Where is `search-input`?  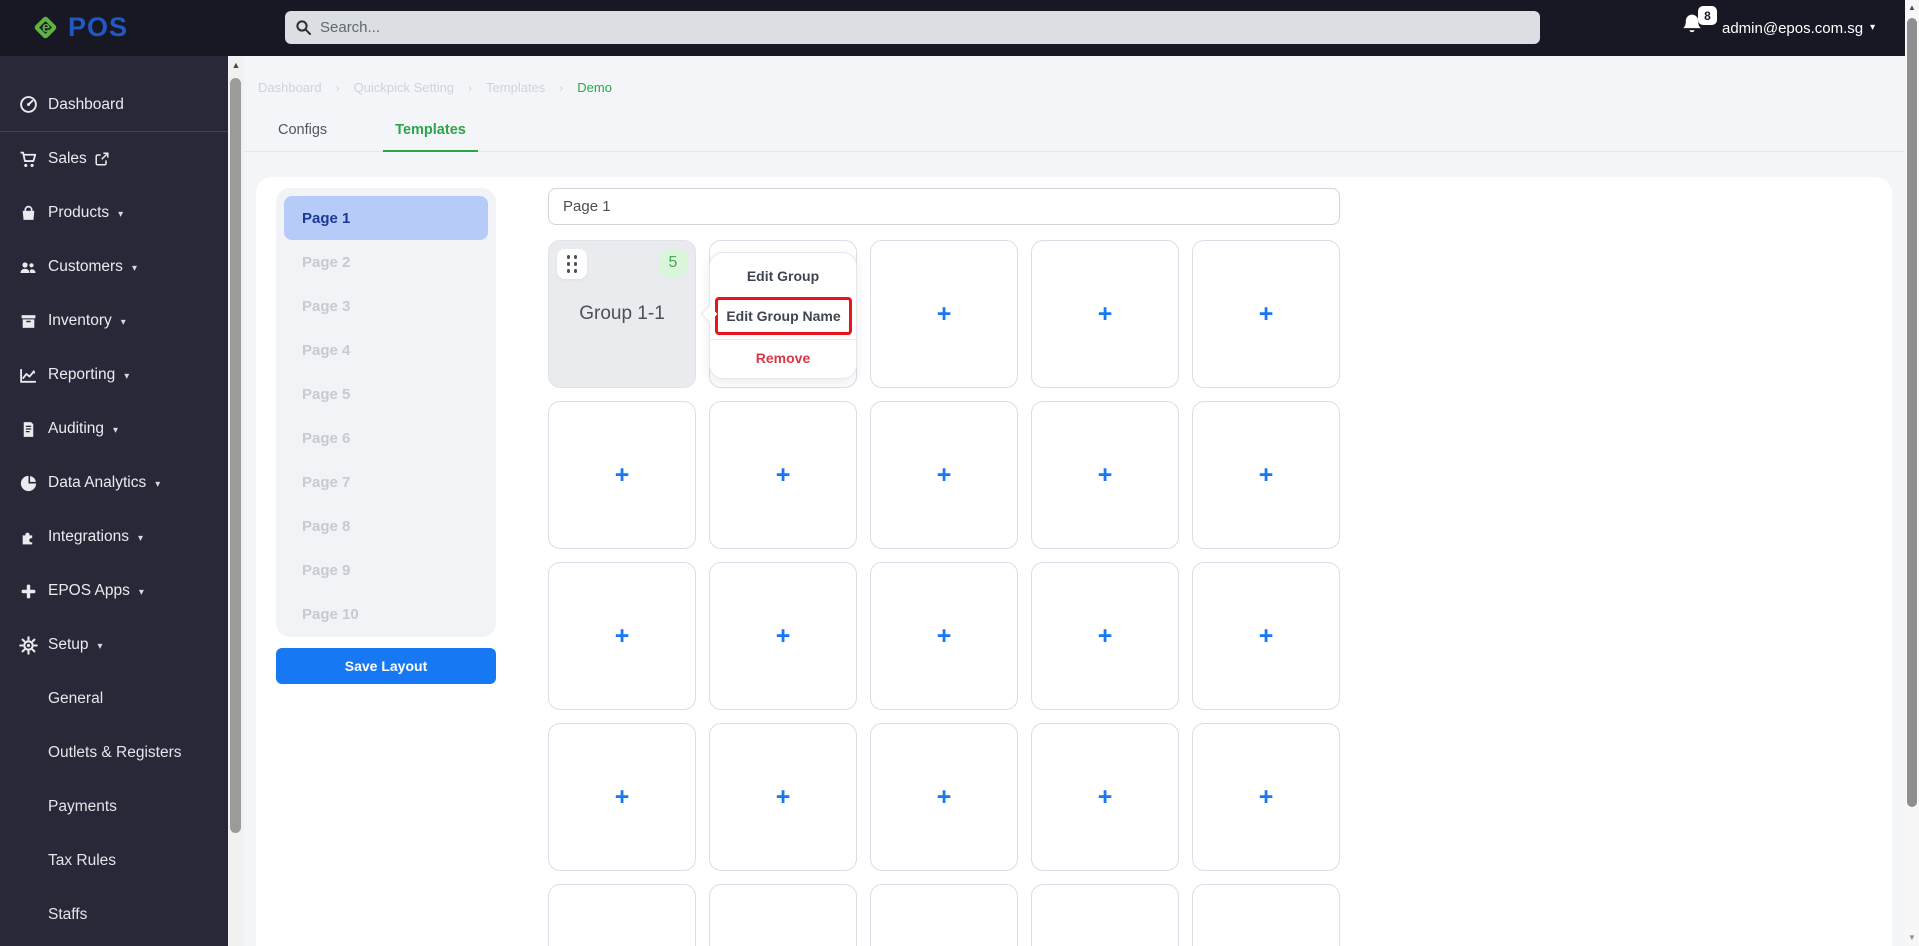
search-input is located at coordinates (907, 27).